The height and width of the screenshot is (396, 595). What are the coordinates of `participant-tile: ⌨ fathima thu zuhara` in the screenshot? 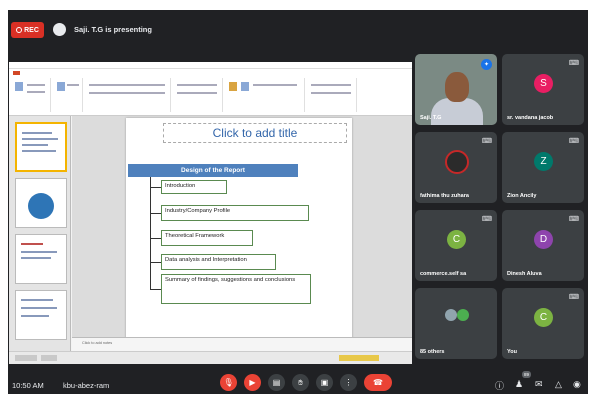 It's located at (456, 167).